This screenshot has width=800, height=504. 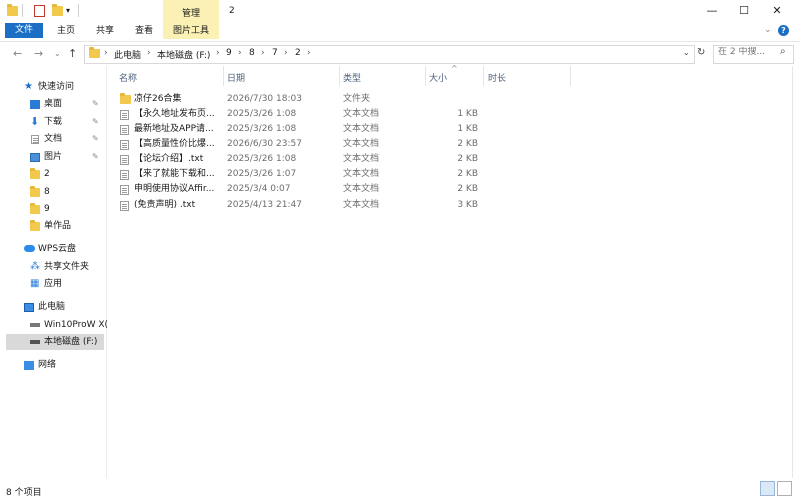 I want to click on sidebar-item-shared-folder: ⁂ 共享文件夹, so click(x=52, y=267).